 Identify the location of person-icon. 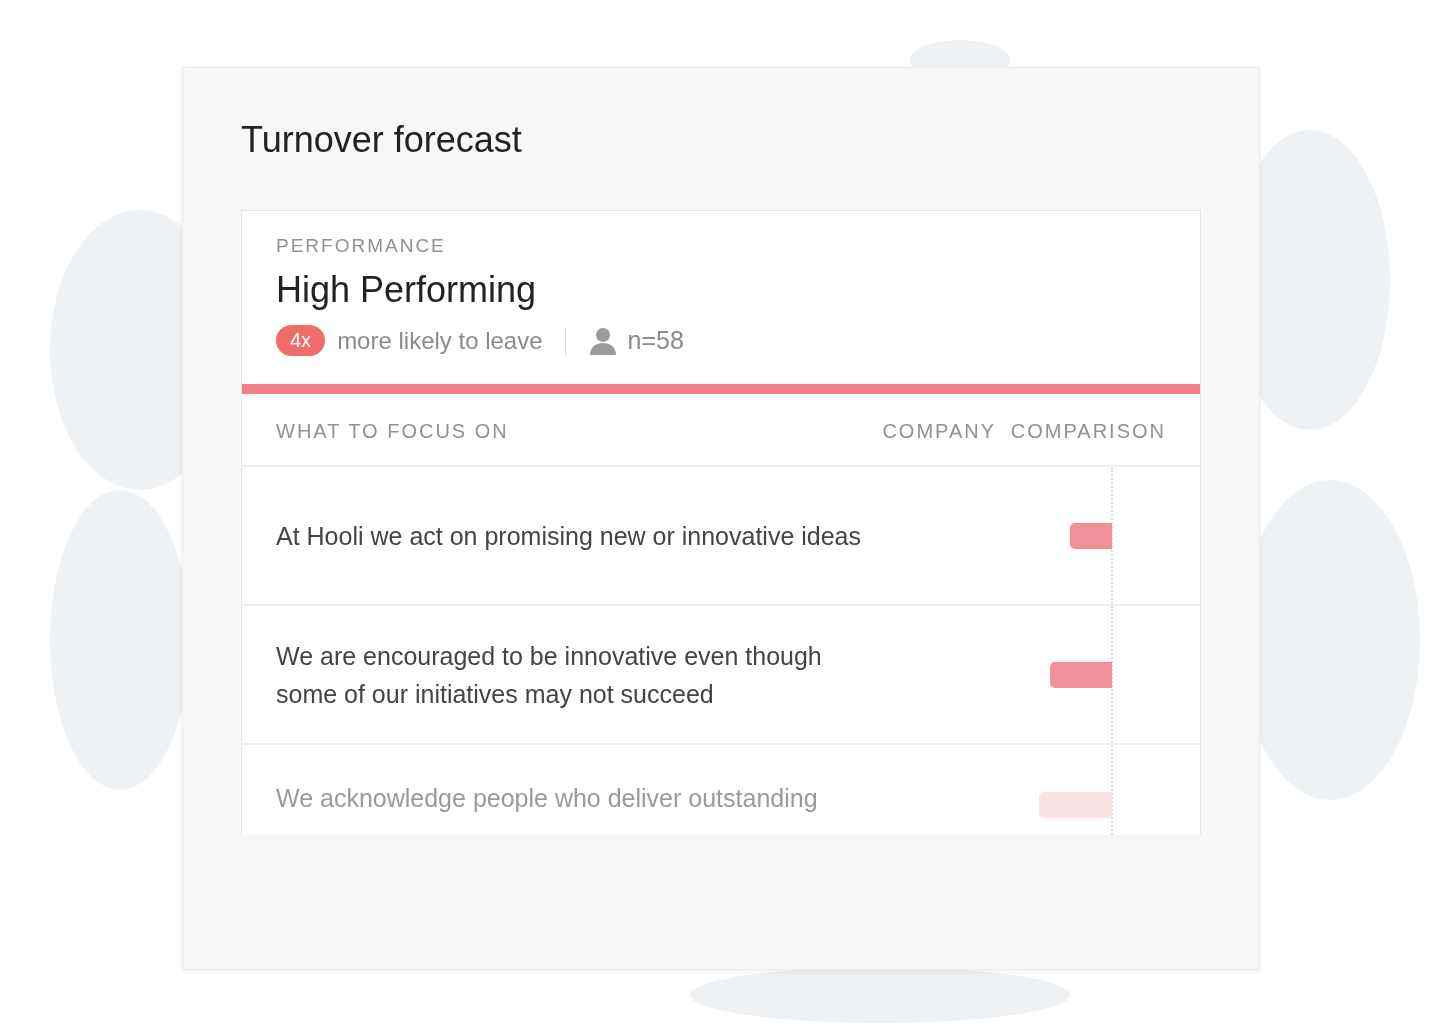
(602, 340).